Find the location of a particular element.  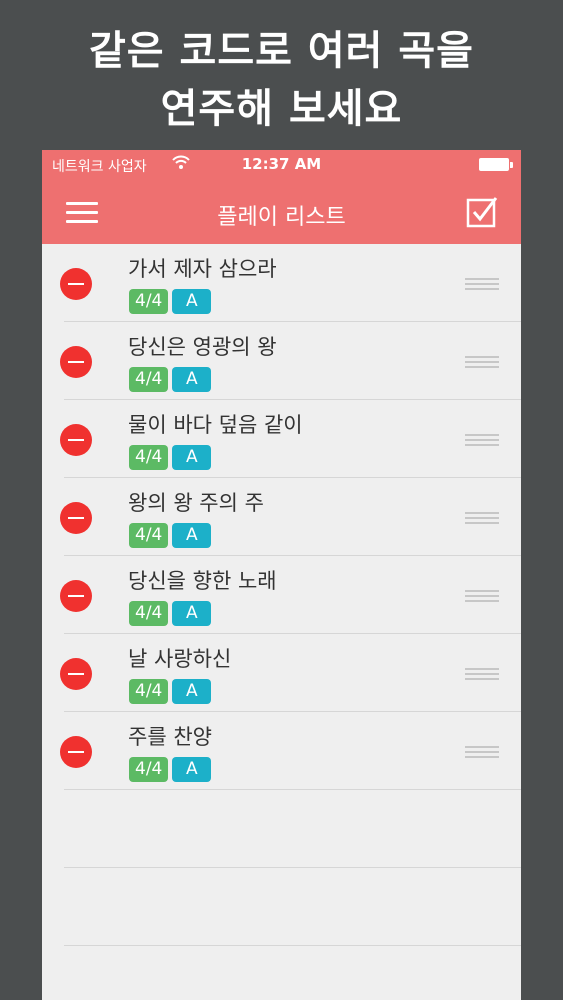

headline-line-1: 같은 코드로 여러 곡을 is located at coordinates (281, 51).